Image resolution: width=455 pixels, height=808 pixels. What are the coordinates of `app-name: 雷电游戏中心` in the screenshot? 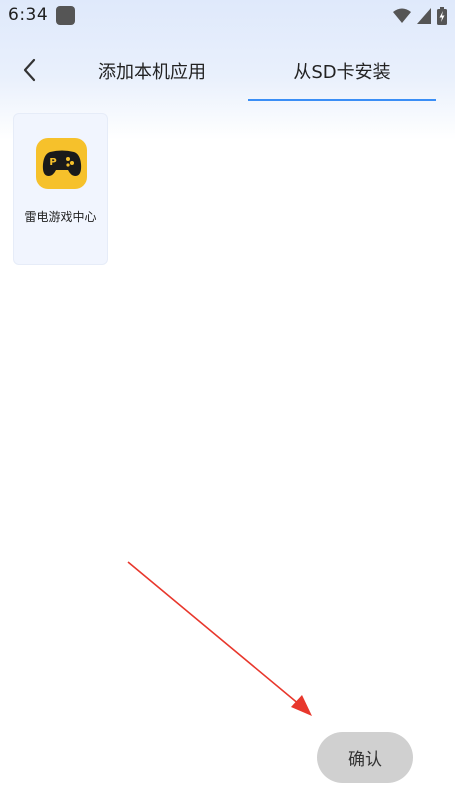 It's located at (60, 217).